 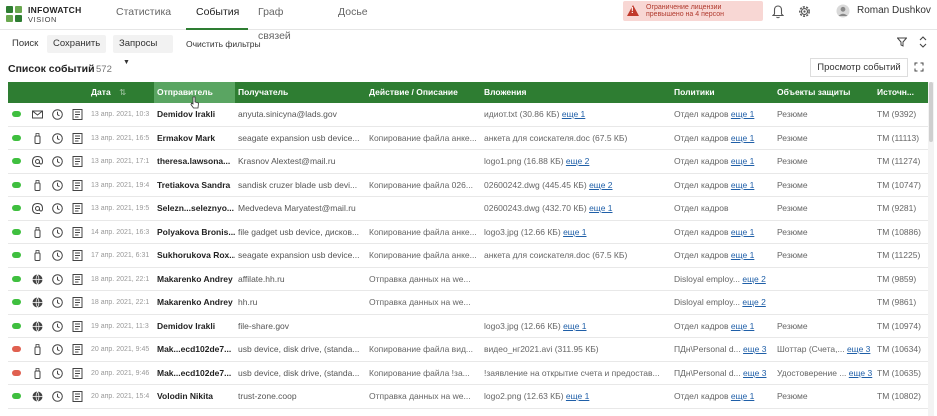 What do you see at coordinates (923, 42) in the screenshot?
I see `more-options-icon` at bounding box center [923, 42].